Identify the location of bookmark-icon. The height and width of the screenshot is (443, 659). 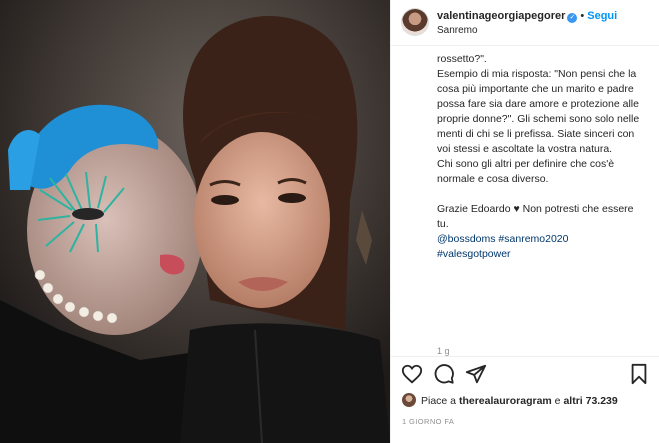
(639, 374).